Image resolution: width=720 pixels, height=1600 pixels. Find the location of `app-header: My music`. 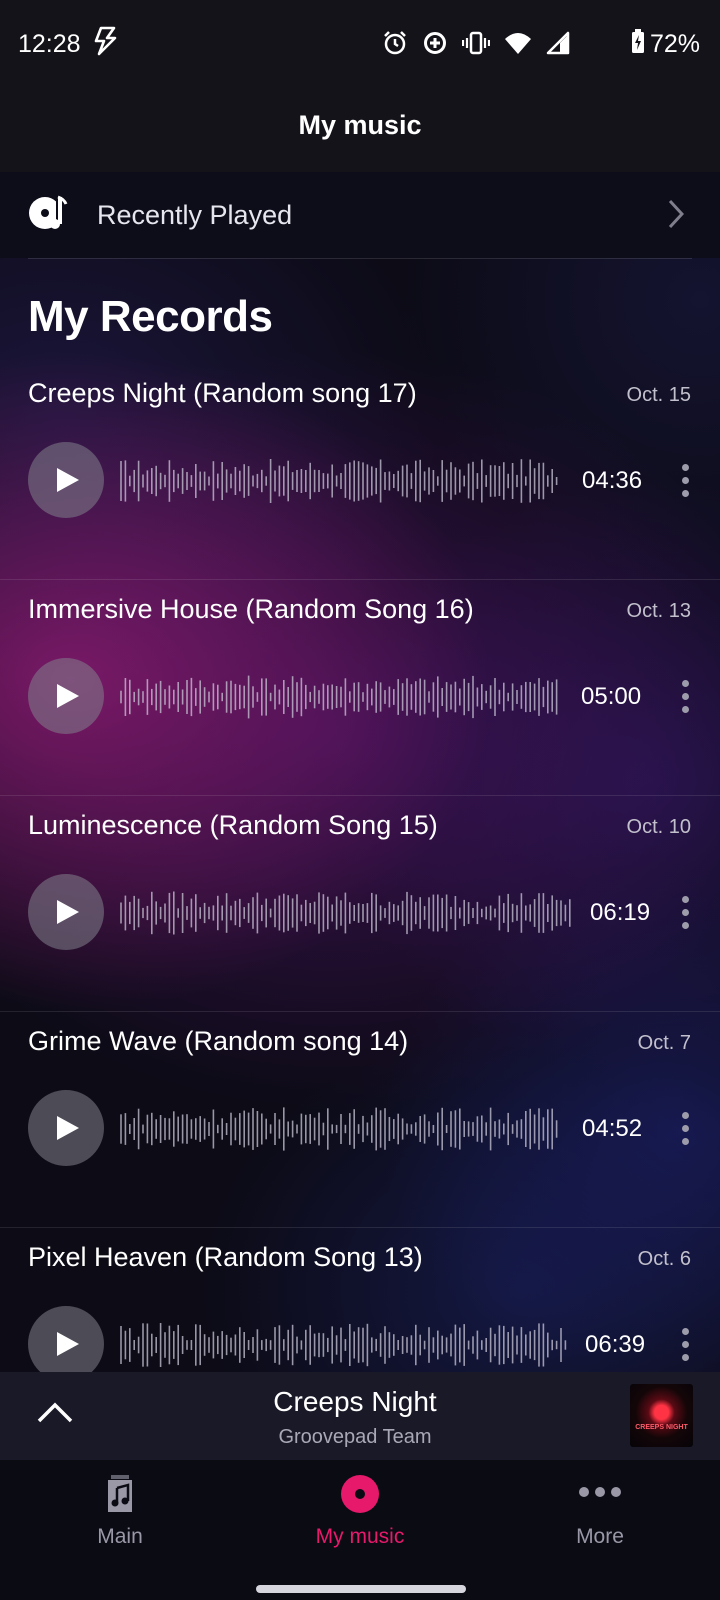

app-header: My music is located at coordinates (360, 130).